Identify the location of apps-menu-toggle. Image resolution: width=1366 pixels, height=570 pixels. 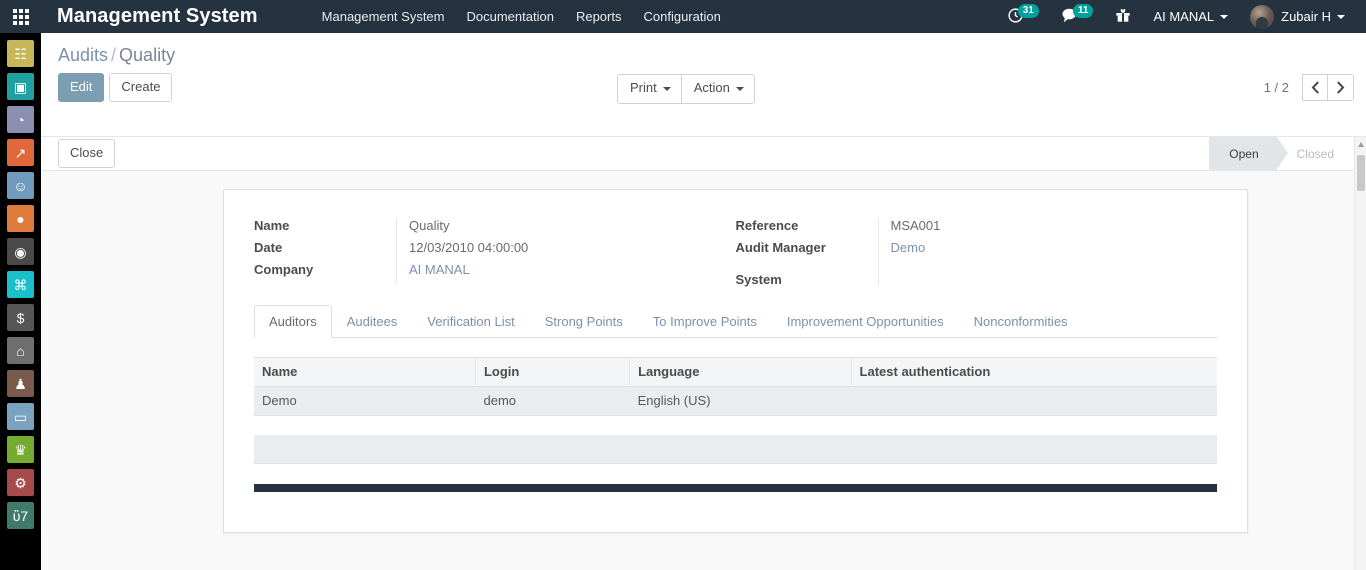
(20, 16).